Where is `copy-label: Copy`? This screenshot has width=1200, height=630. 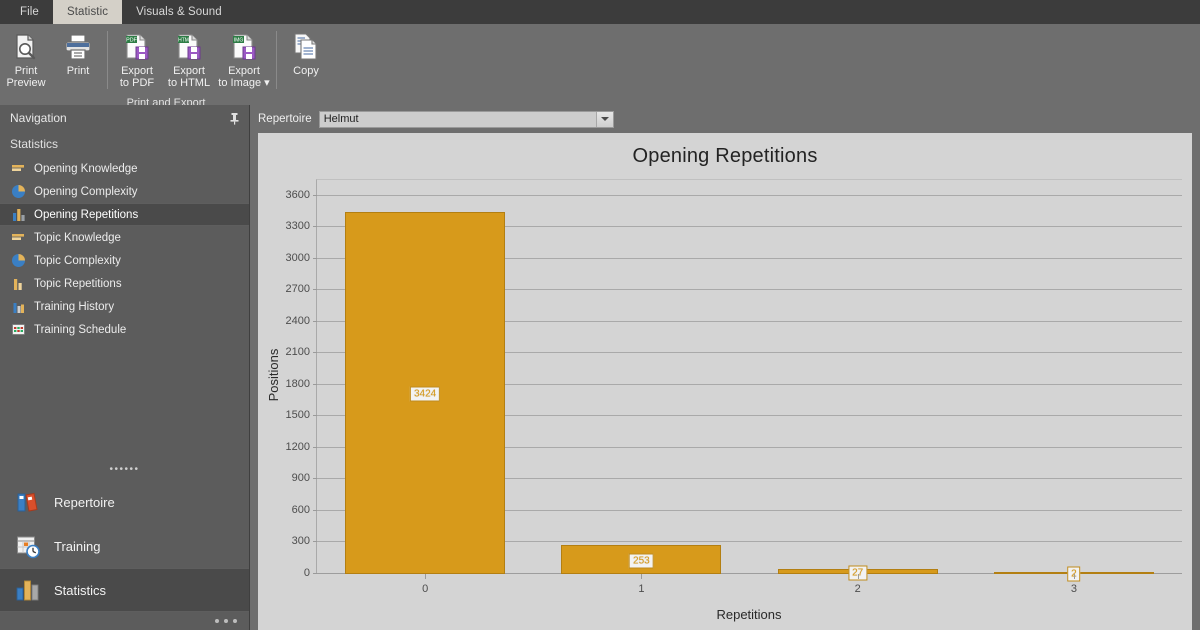 copy-label: Copy is located at coordinates (306, 71).